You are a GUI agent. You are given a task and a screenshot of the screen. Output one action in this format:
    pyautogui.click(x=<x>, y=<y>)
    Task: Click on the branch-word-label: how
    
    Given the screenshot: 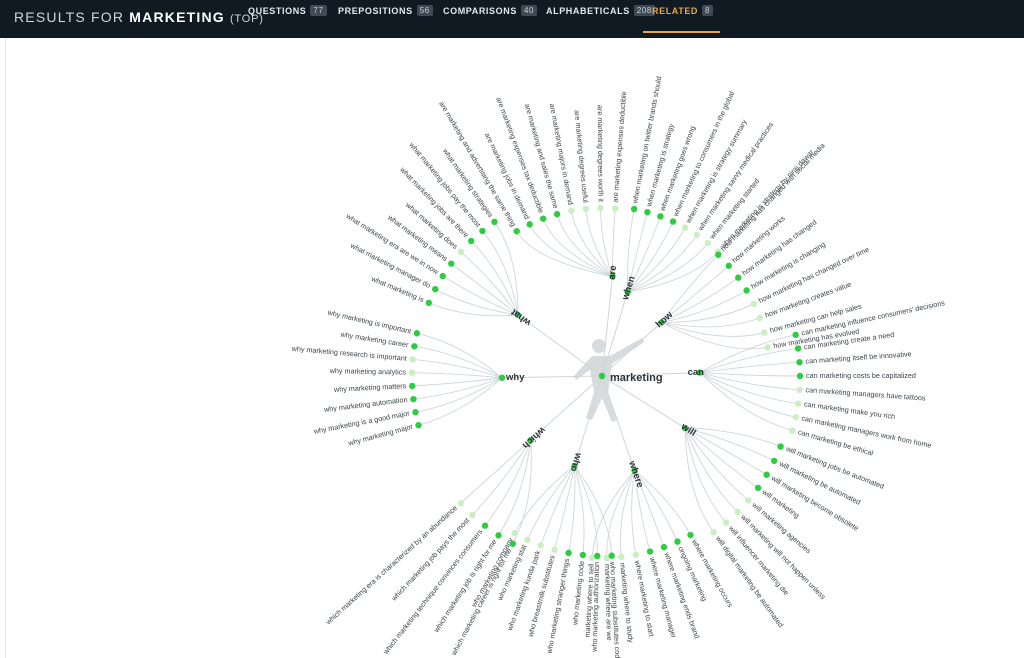 What is the action you would take?
    pyautogui.click(x=665, y=319)
    